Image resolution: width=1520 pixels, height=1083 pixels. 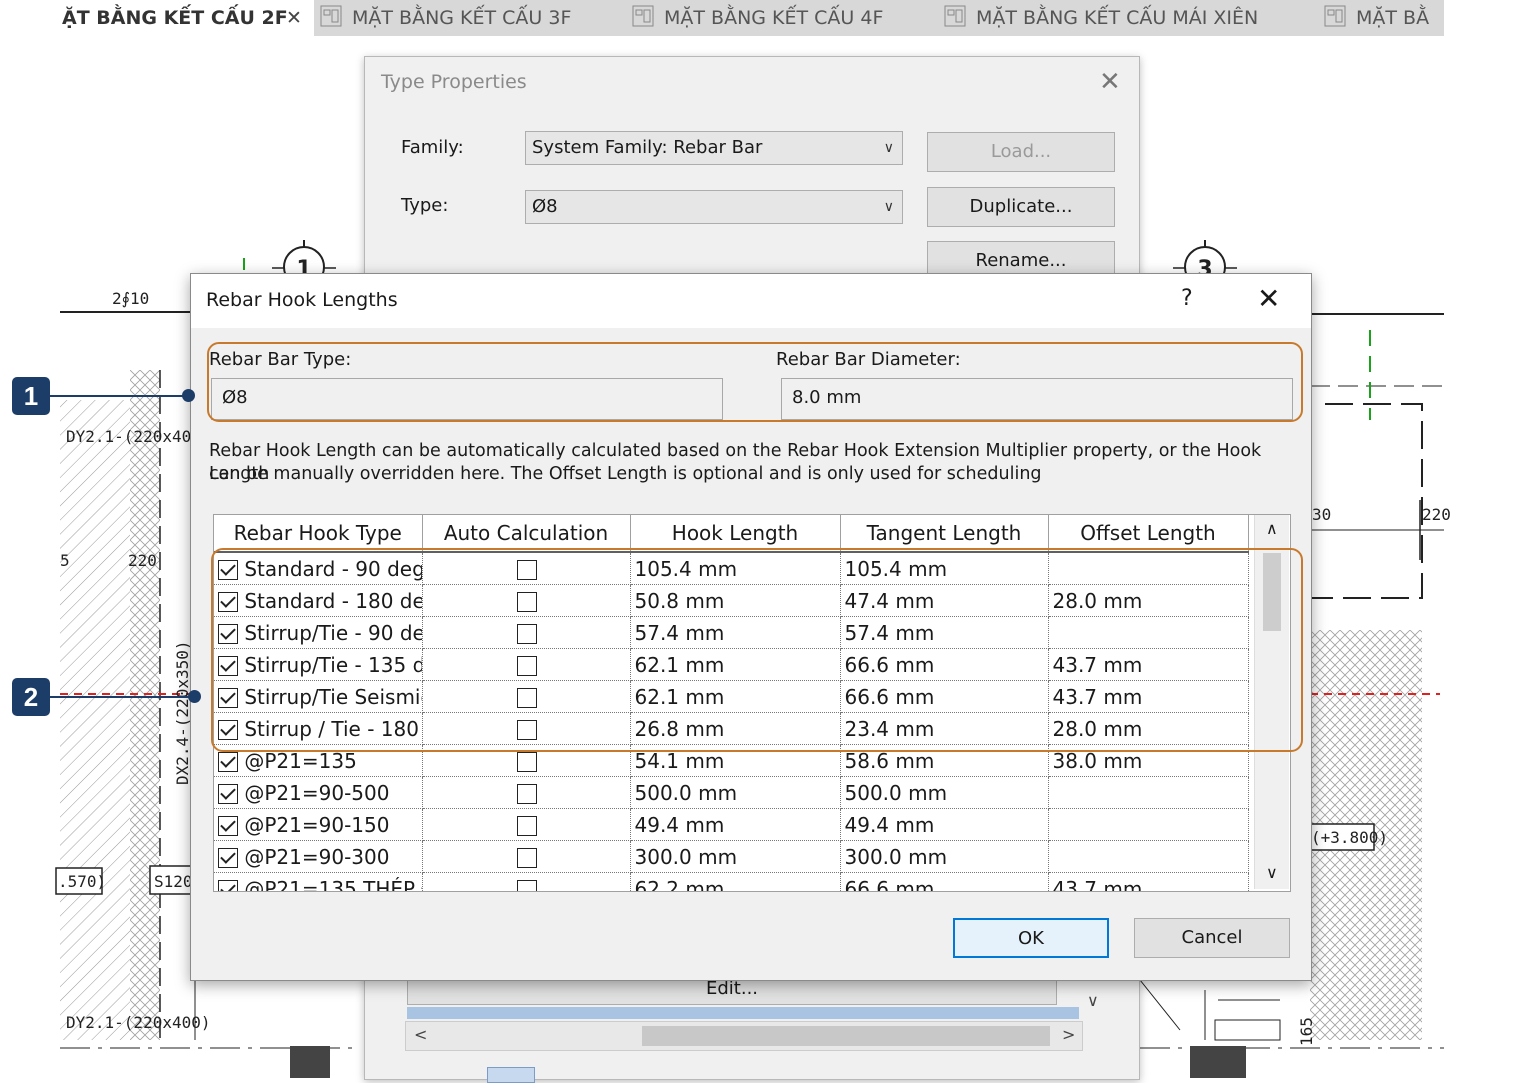 What do you see at coordinates (82, 881) in the screenshot?
I see `level-tag-left: .570)` at bounding box center [82, 881].